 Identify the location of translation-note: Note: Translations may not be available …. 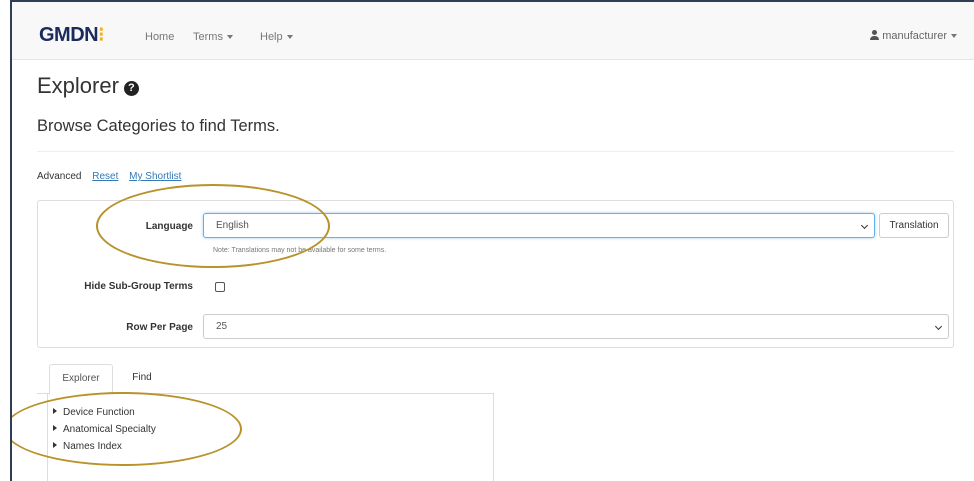
(300, 250).